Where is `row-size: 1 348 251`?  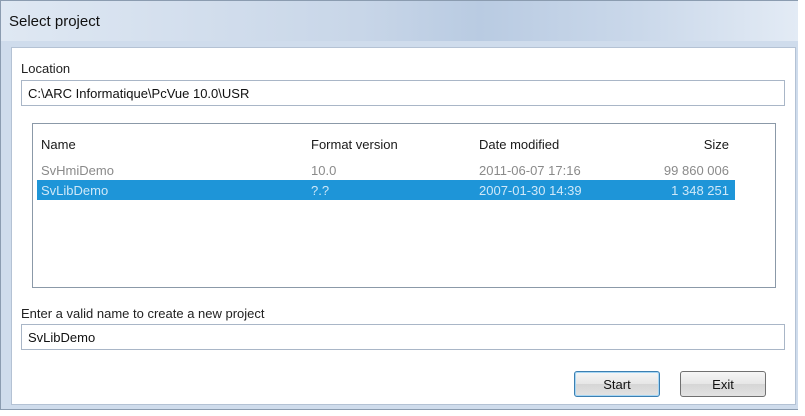
row-size: 1 348 251 is located at coordinates (700, 190).